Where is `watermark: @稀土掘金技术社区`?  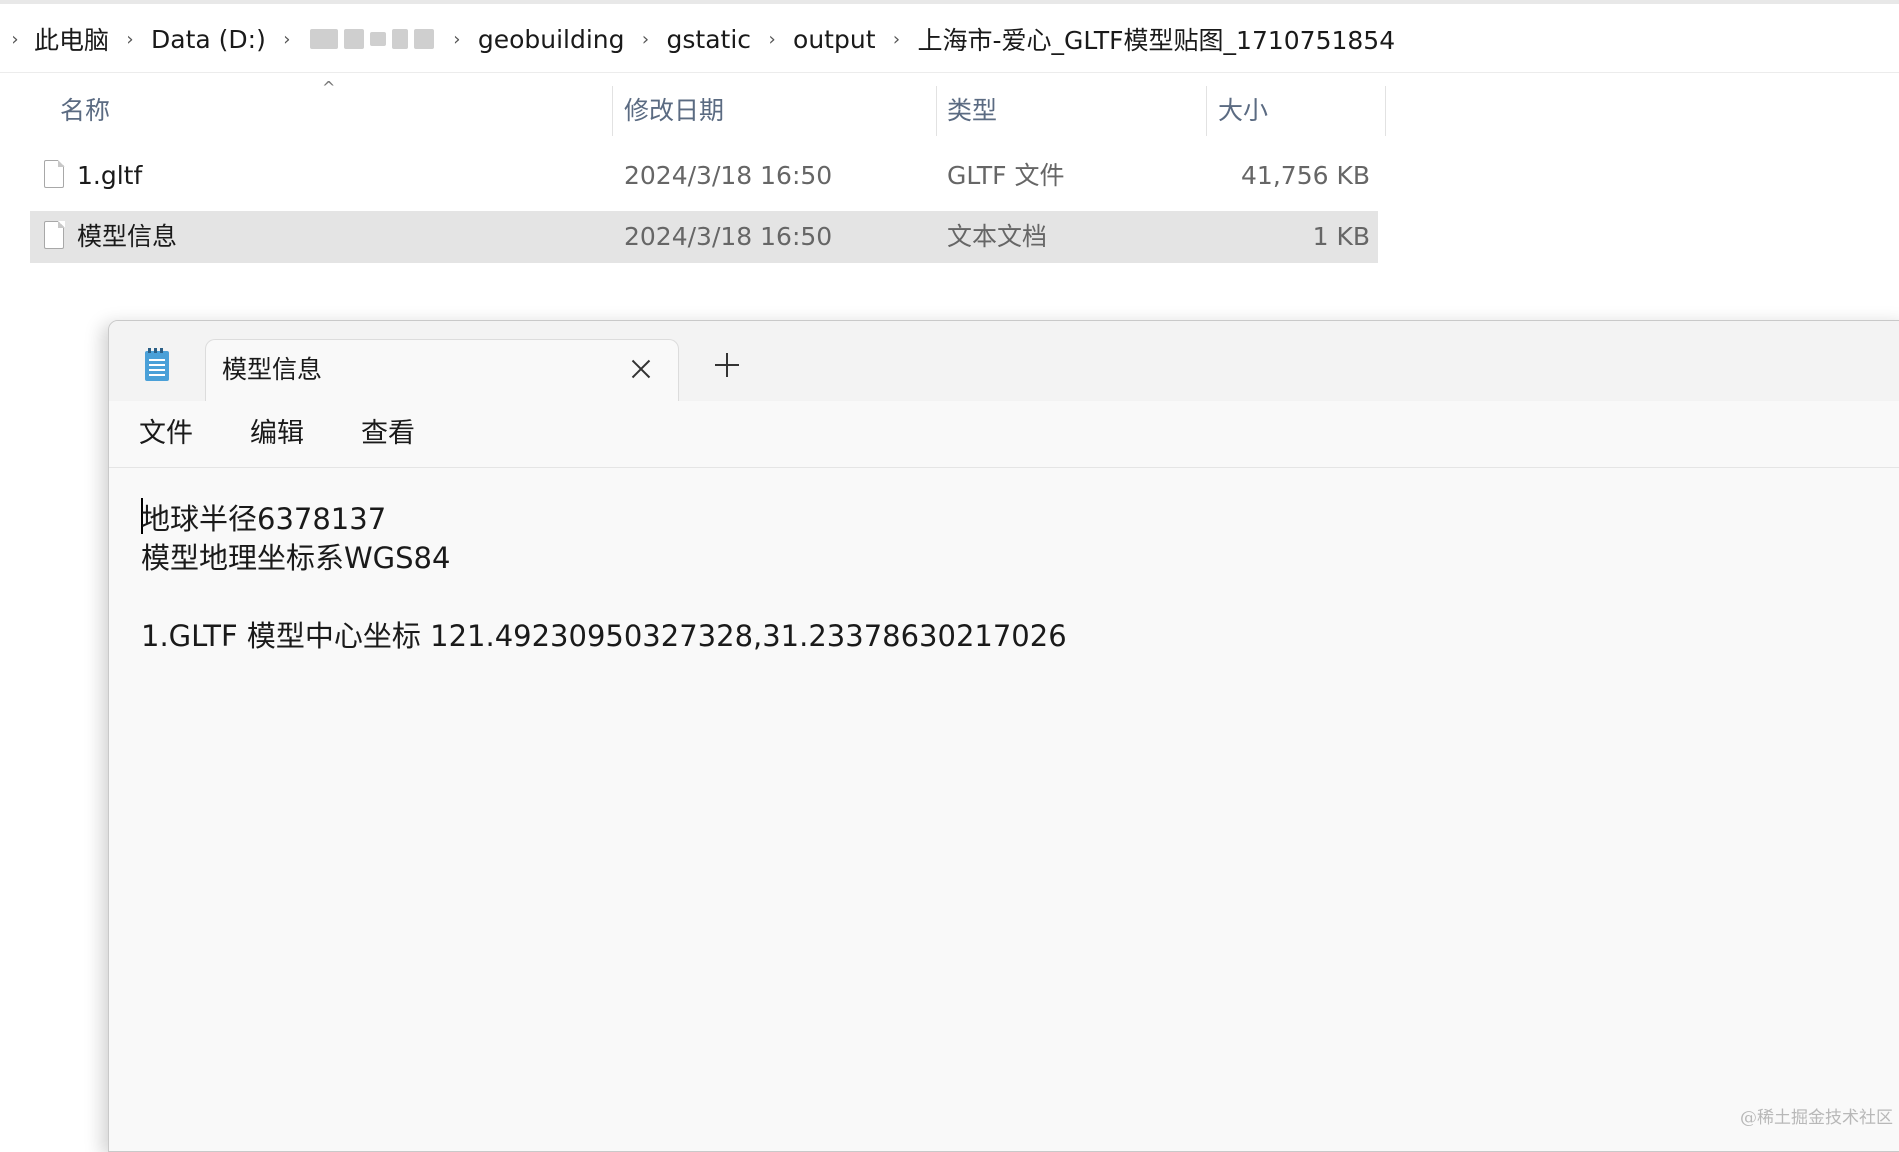
watermark: @稀土掘金技术社区 is located at coordinates (1816, 1118).